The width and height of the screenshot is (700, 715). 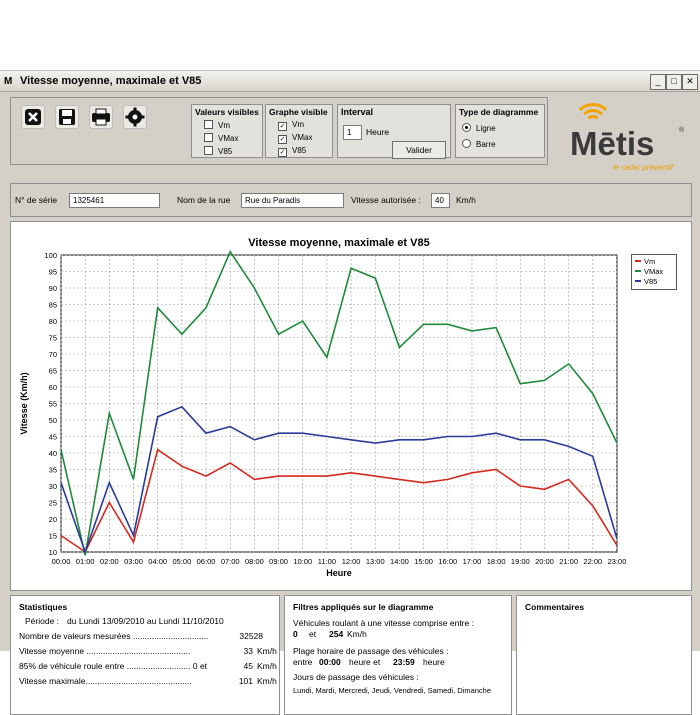 What do you see at coordinates (157, 561) in the screenshot?
I see `x-tick-label: 04:00` at bounding box center [157, 561].